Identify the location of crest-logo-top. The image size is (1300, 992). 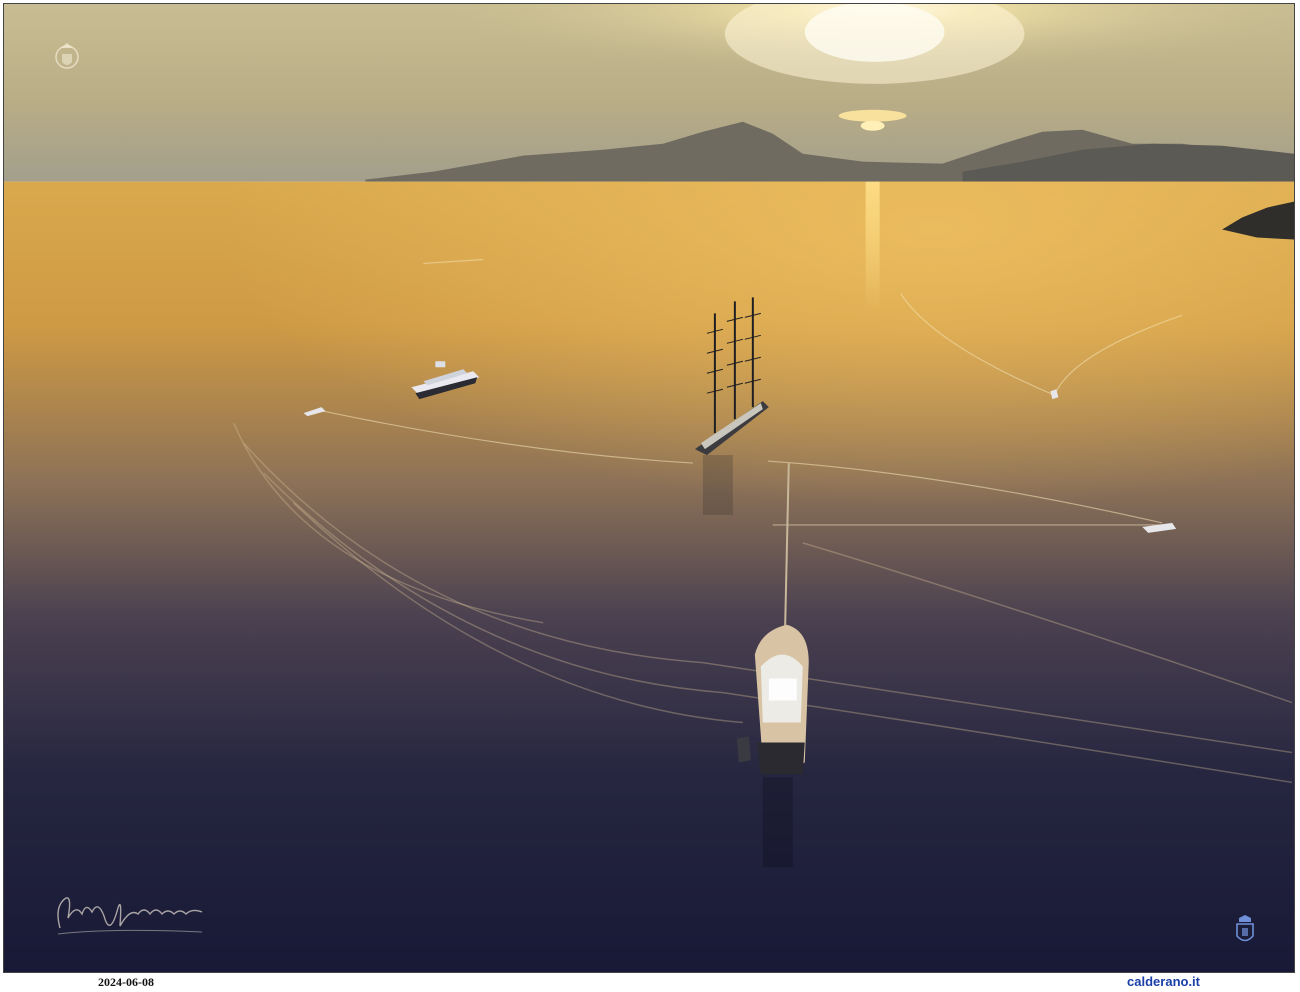
(67, 56).